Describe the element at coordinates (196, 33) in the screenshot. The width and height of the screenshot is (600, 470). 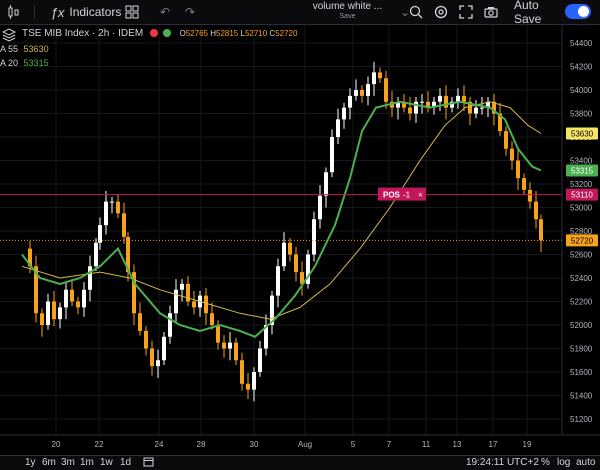
I see `open-value: 52765` at that location.